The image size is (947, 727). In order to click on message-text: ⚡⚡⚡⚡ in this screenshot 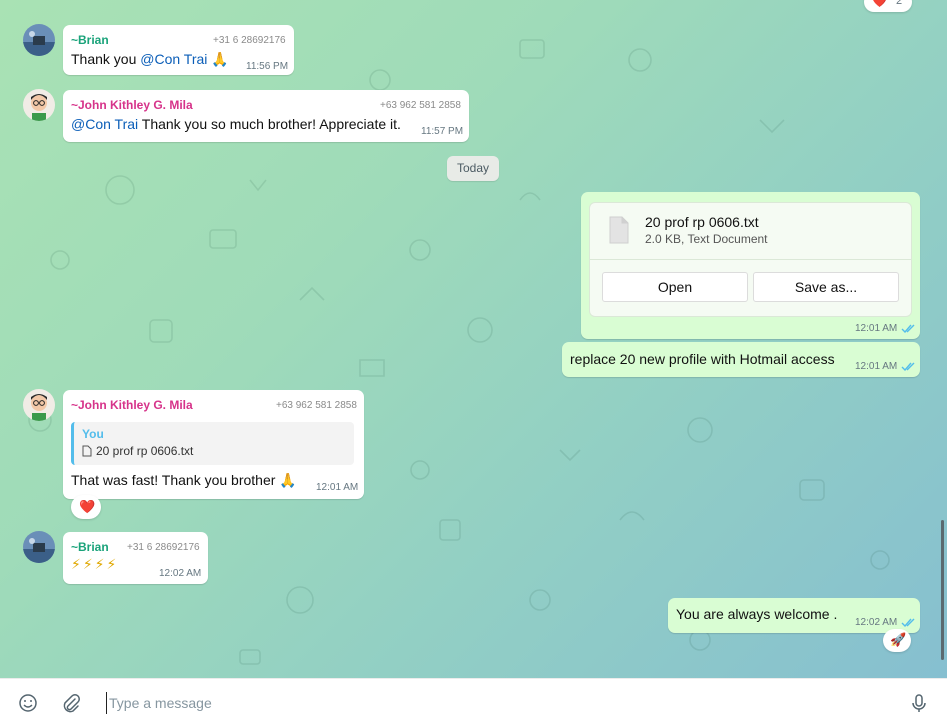, I will do `click(95, 564)`.